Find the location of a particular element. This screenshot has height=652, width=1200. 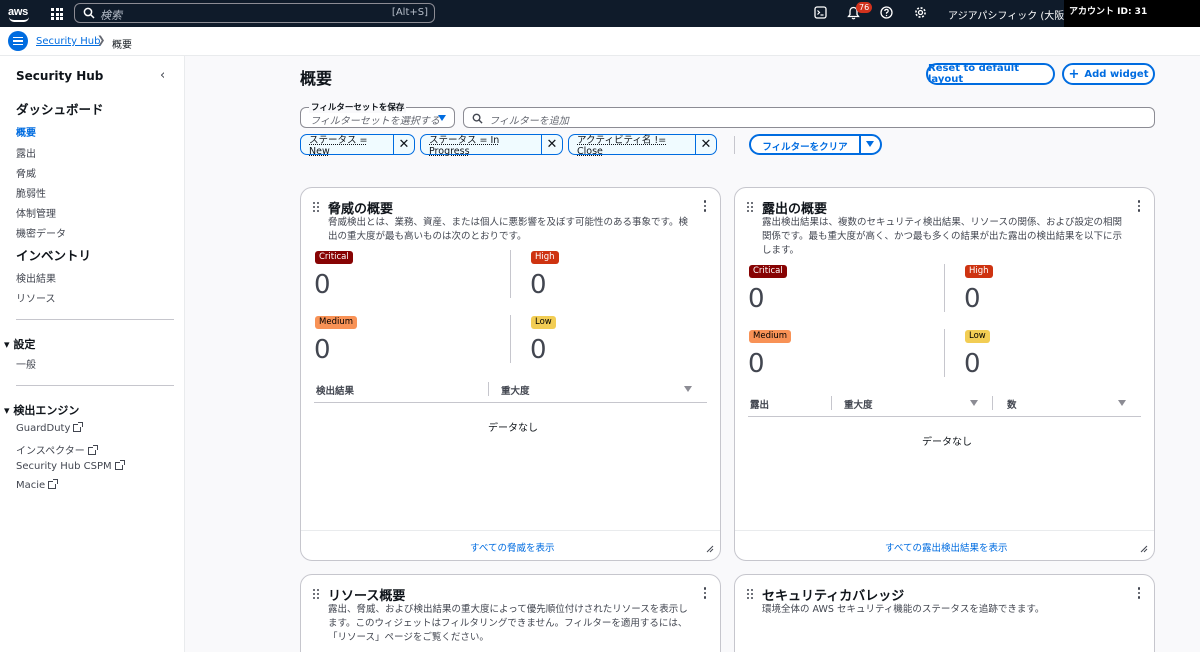

sidebar-item-general: 一般 is located at coordinates (26, 363).